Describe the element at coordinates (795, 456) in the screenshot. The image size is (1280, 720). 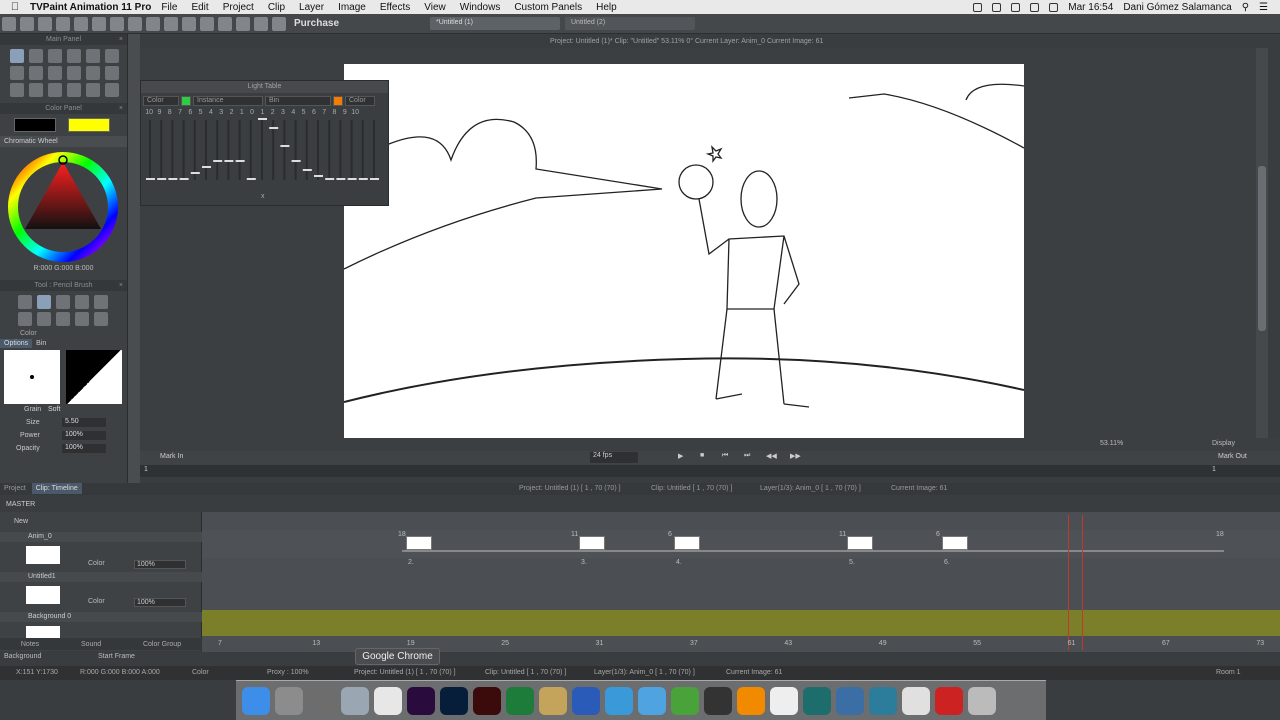
I see `next-frame-icon: ▶▶` at that location.